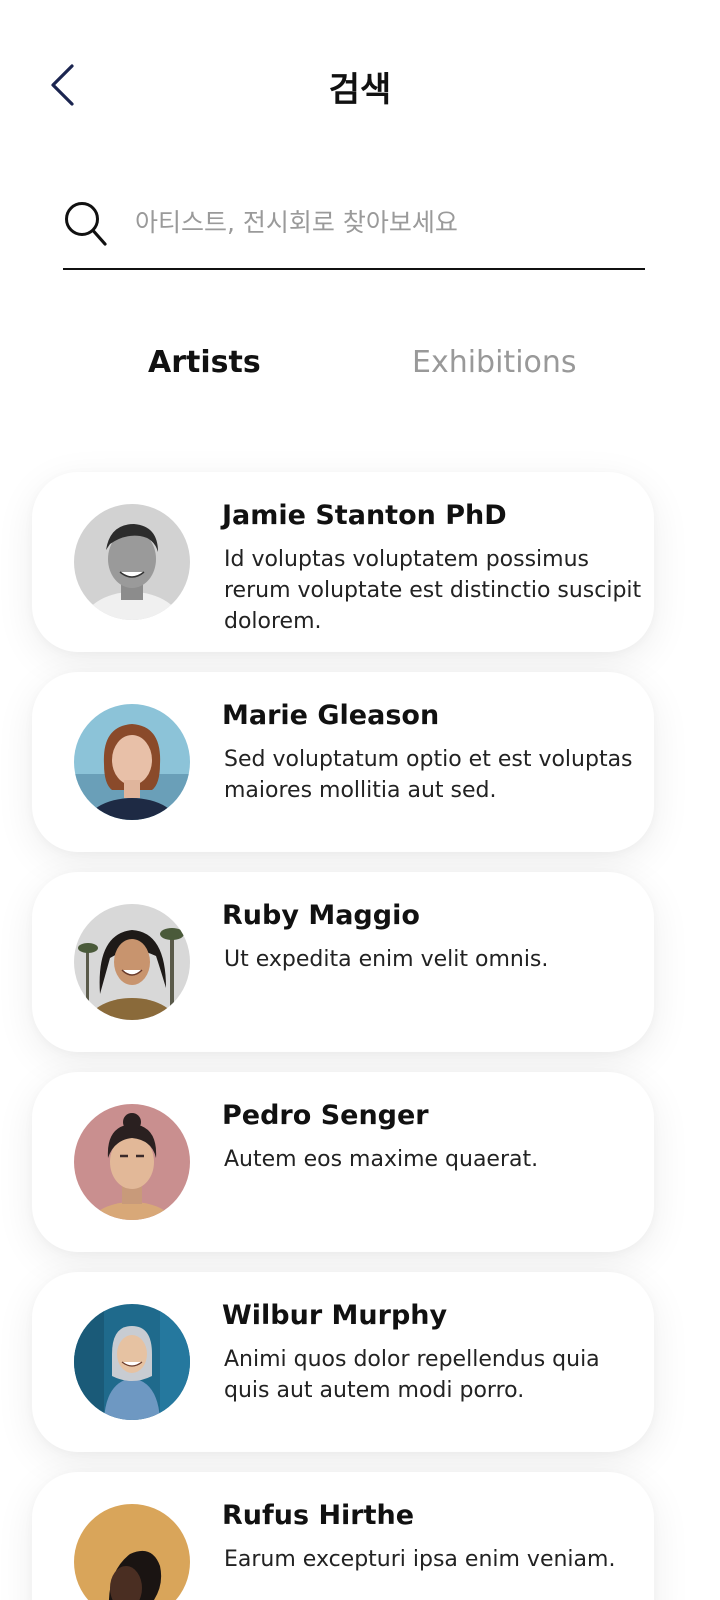  What do you see at coordinates (325, 1115) in the screenshot?
I see `artist-name: Pedro Senger` at bounding box center [325, 1115].